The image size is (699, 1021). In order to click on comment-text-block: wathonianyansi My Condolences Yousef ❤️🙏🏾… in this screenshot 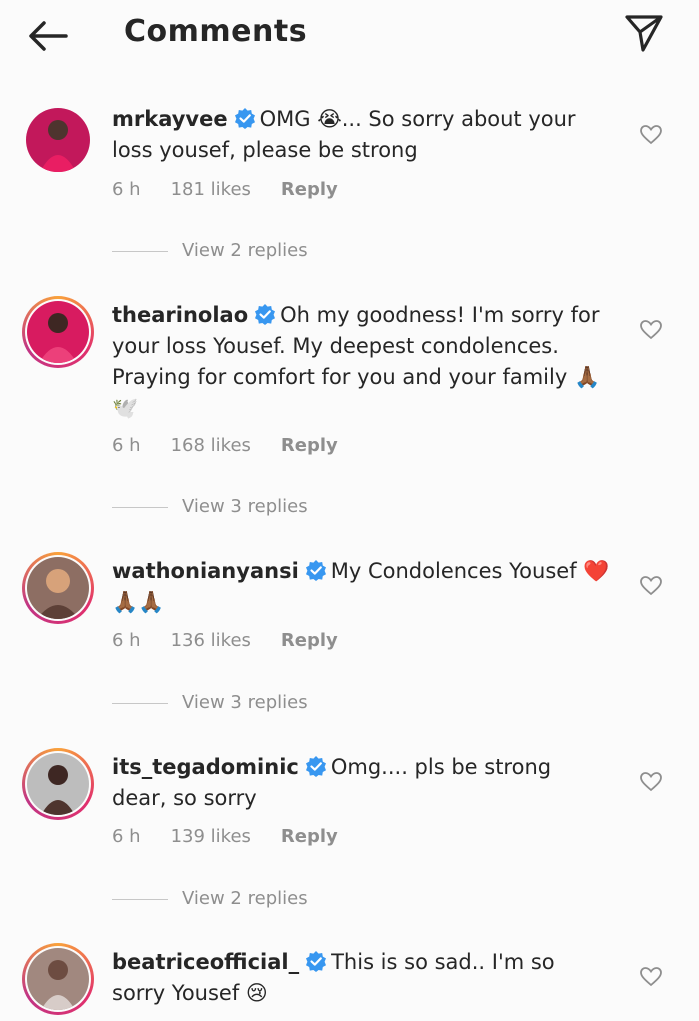, I will do `click(362, 587)`.